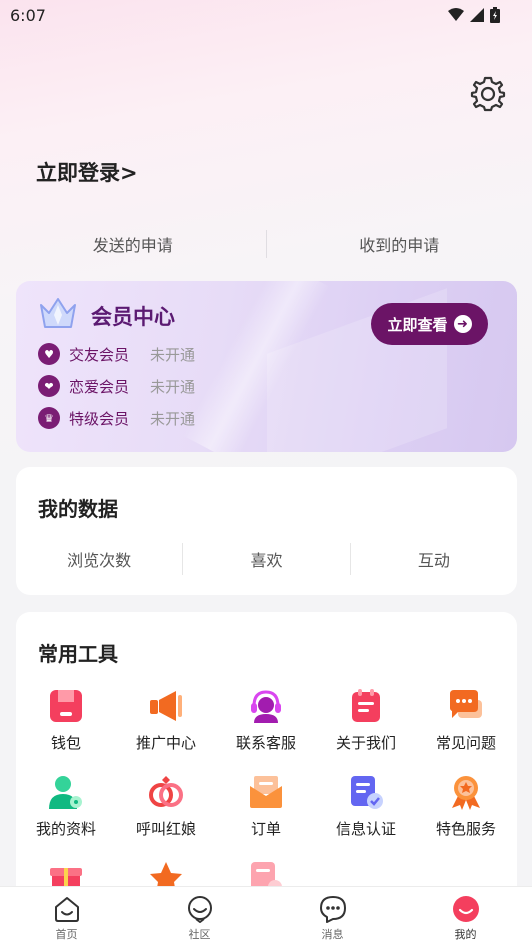  I want to click on status-time: 6:07, so click(28, 15).